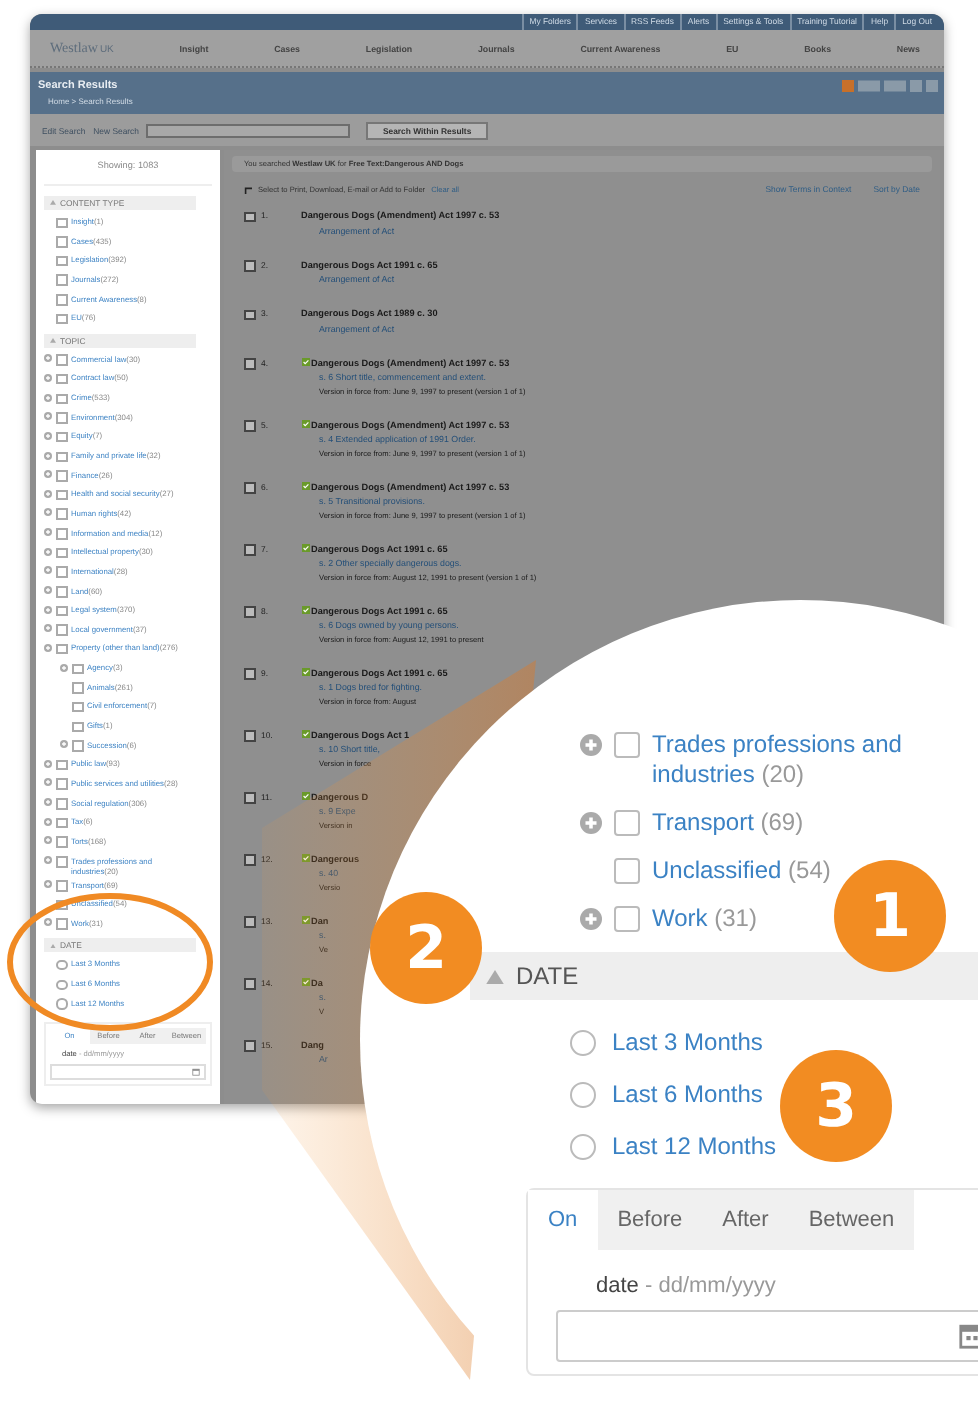 The width and height of the screenshot is (978, 1420). I want to click on search-field, so click(248, 130).